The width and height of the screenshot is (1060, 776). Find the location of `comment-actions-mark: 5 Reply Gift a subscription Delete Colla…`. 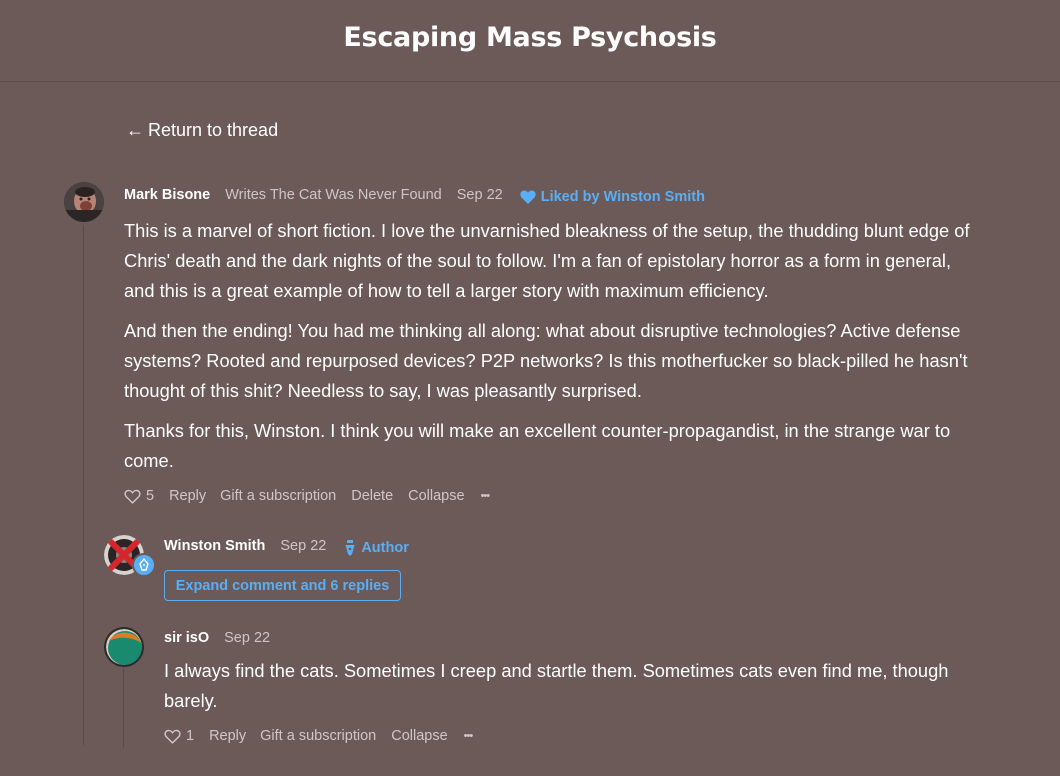

comment-actions-mark: 5 Reply Gift a subscription Delete Colla… is located at coordinates (307, 496).